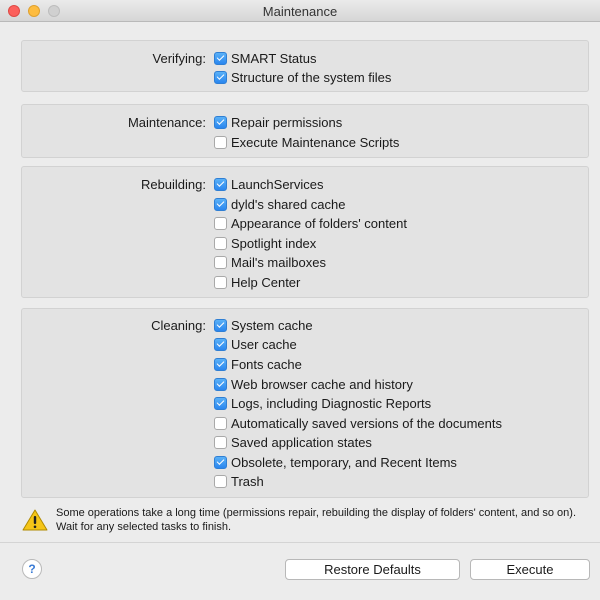 The image size is (600, 600). What do you see at coordinates (288, 204) in the screenshot?
I see `option-label: dyld's shared cache` at bounding box center [288, 204].